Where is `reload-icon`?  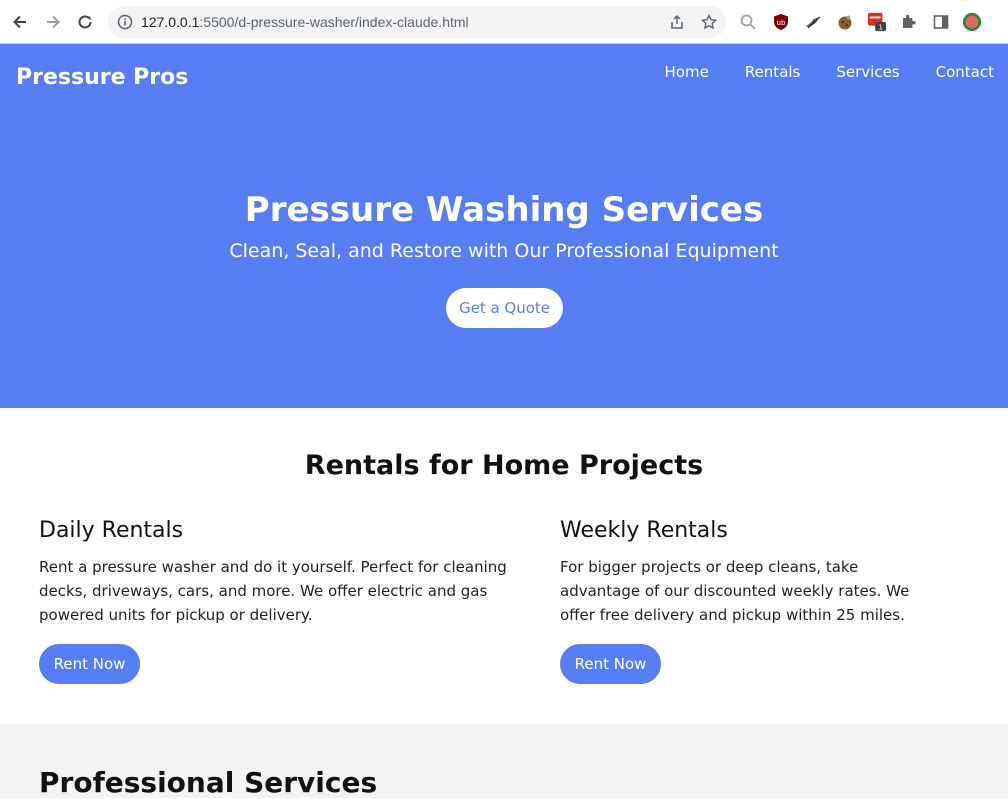
reload-icon is located at coordinates (85, 22).